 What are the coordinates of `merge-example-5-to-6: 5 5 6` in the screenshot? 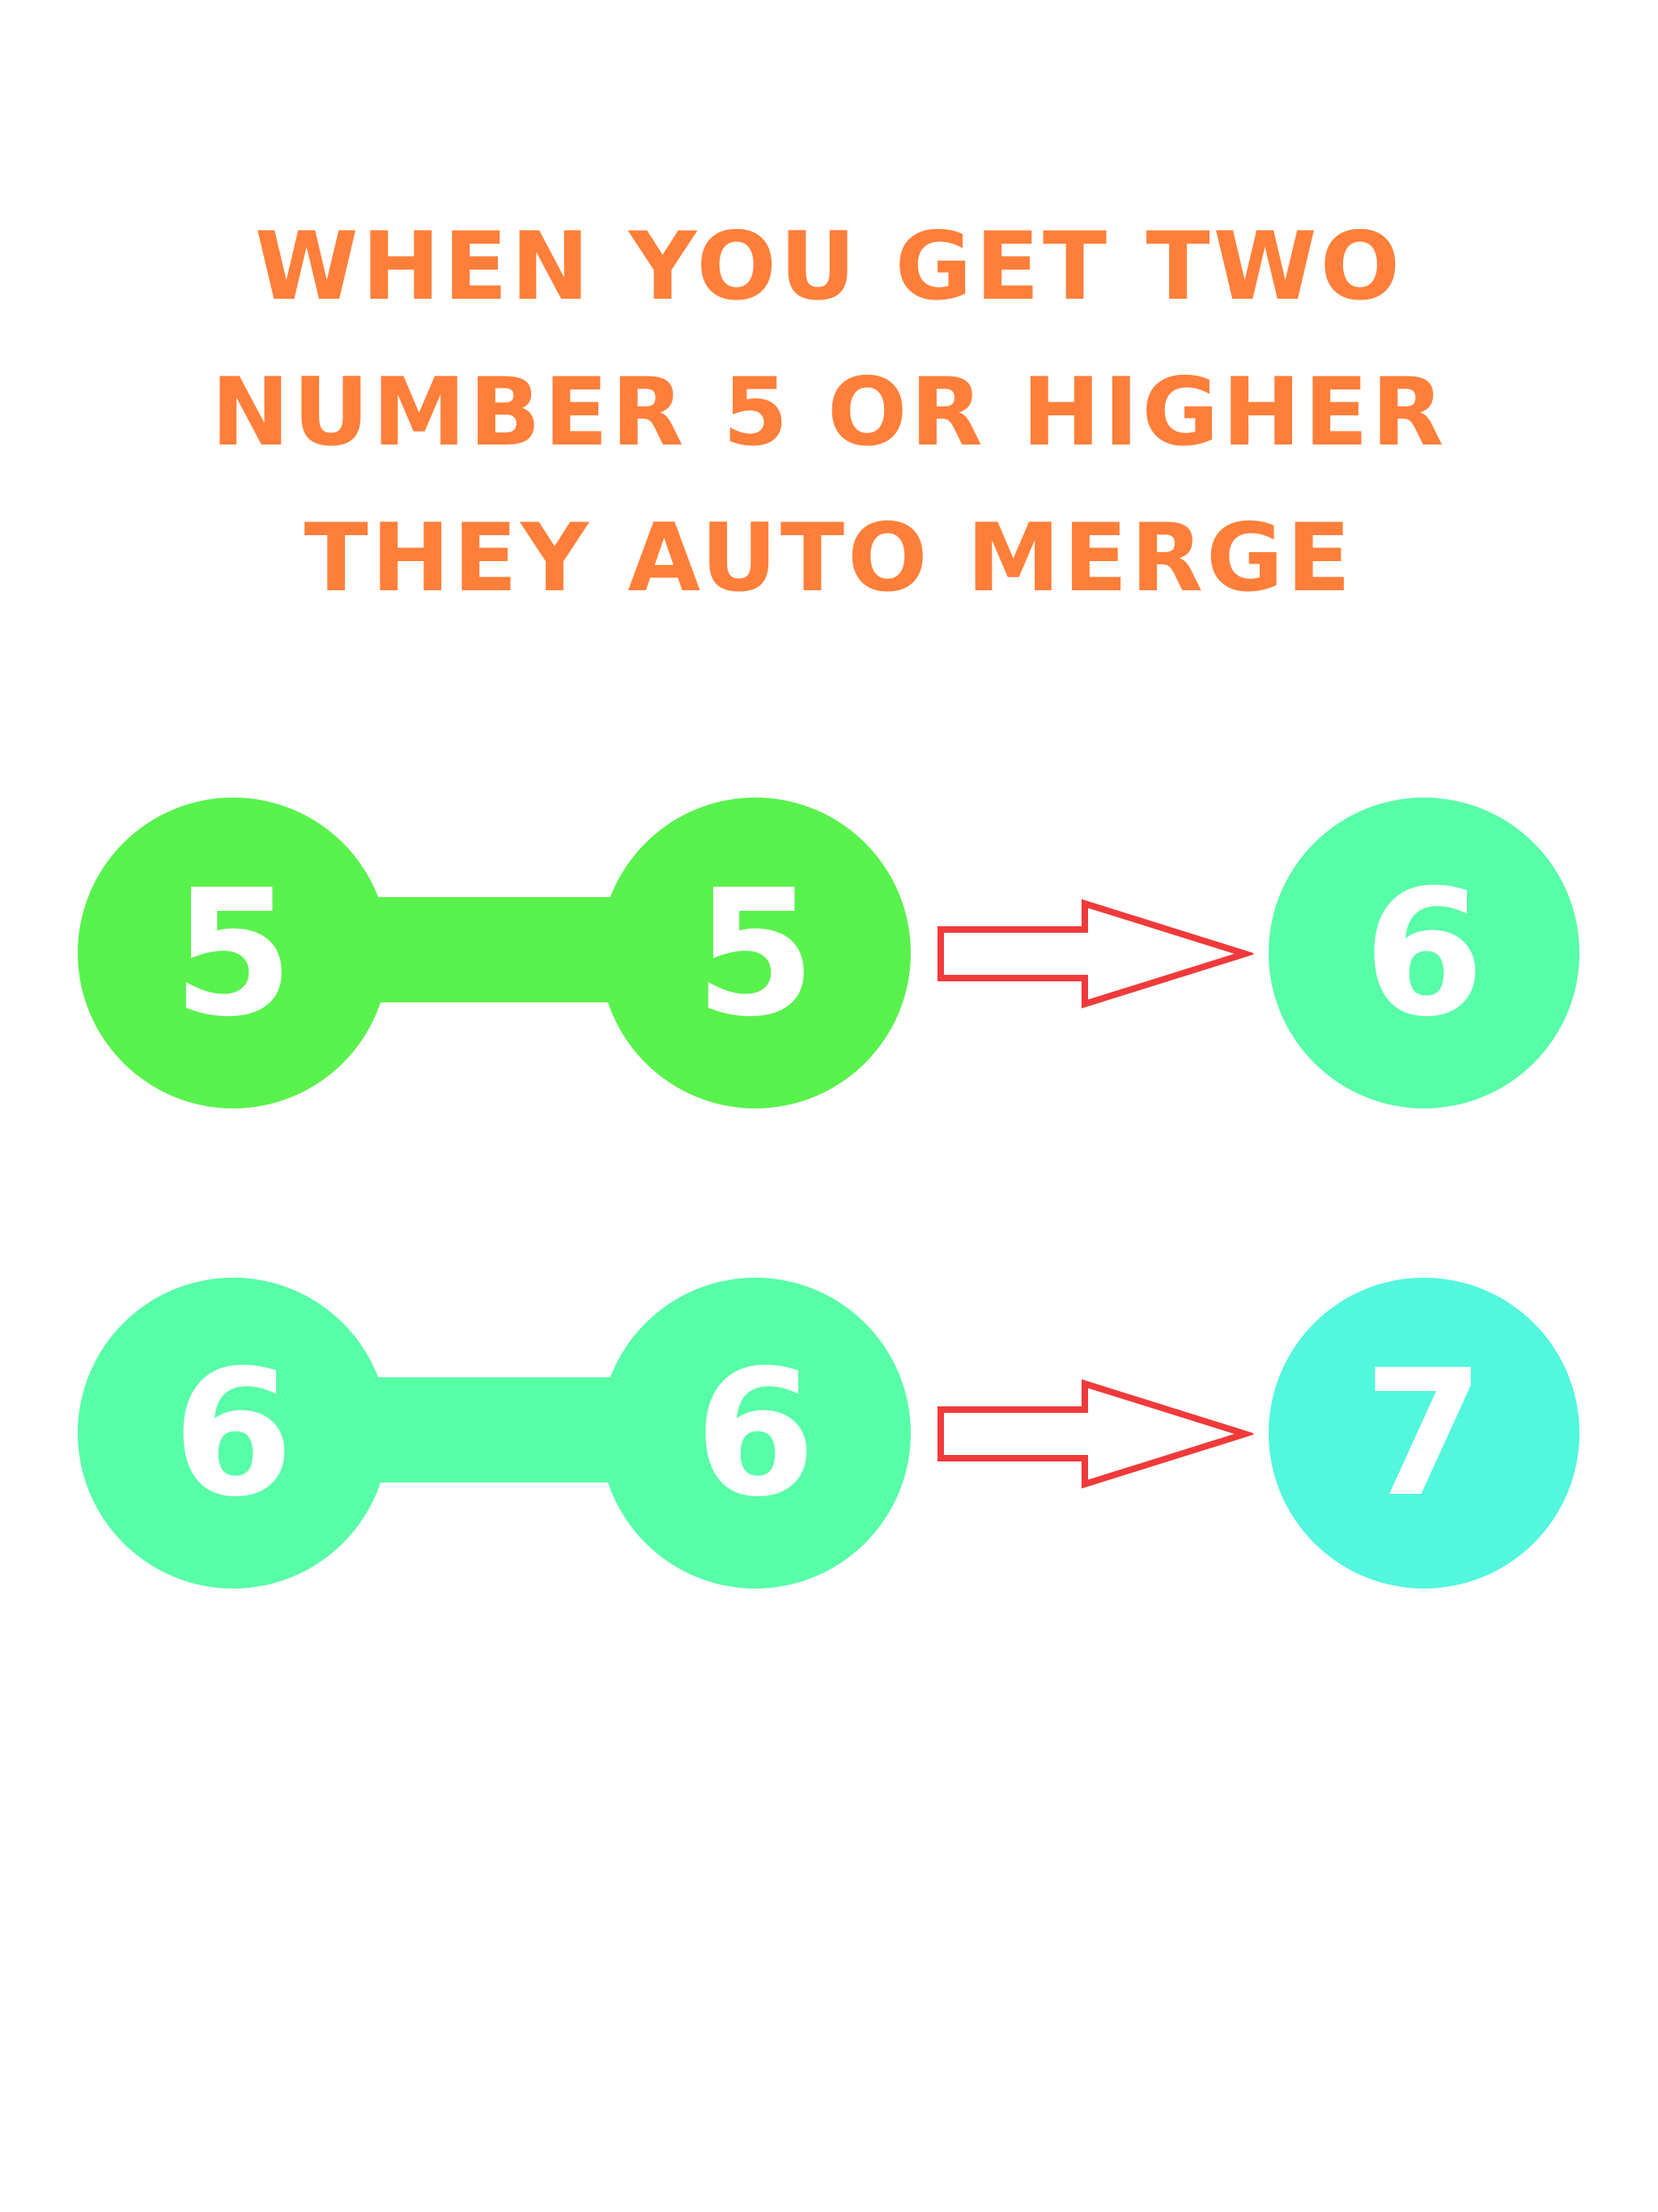 It's located at (829, 956).